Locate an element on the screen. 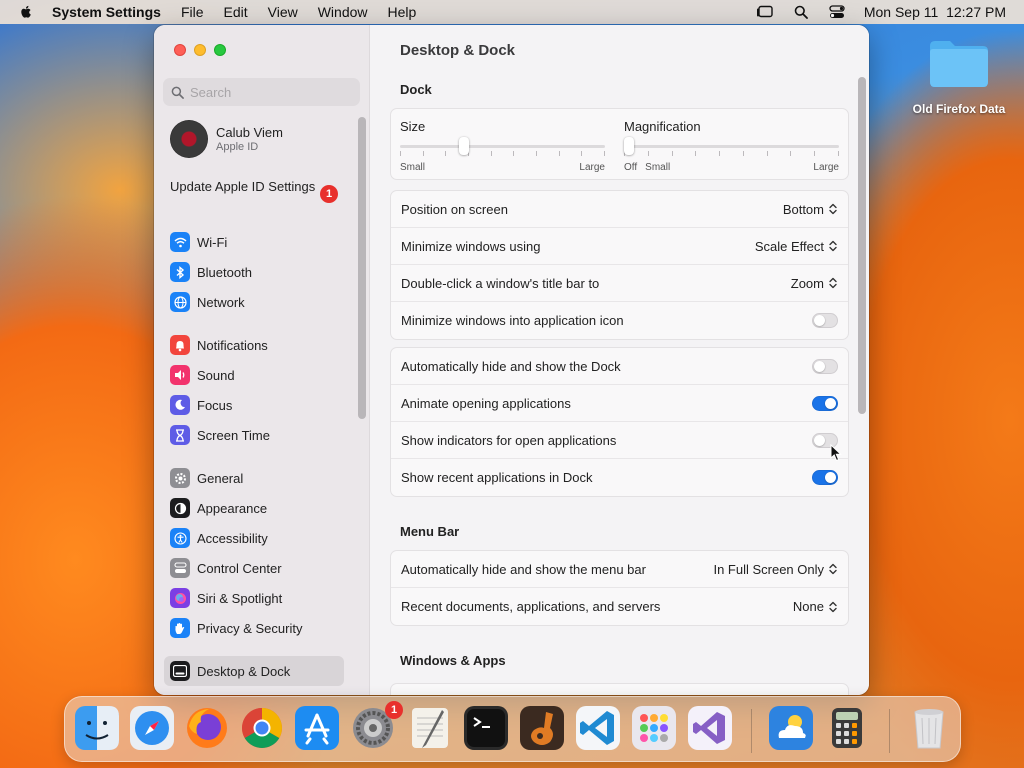 The height and width of the screenshot is (768, 1024). zoom-button is located at coordinates (220, 50).